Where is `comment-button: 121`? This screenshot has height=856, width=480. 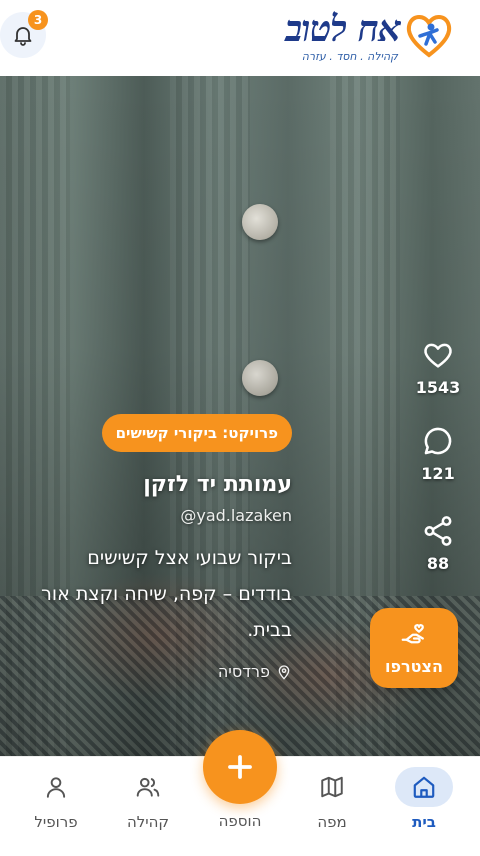 comment-button: 121 is located at coordinates (438, 453).